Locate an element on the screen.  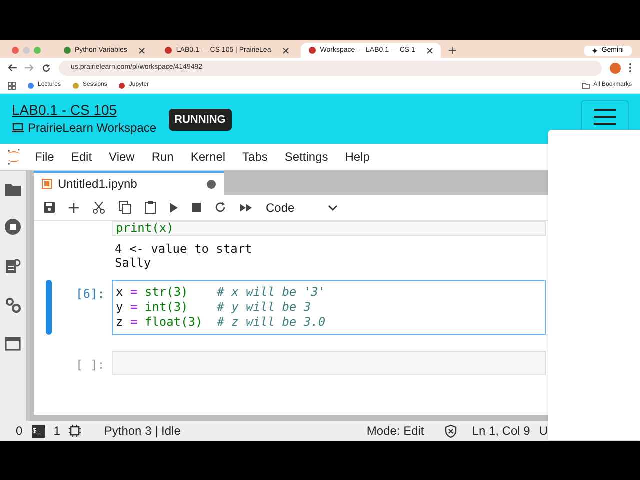
output-text: Sally is located at coordinates (133, 263).